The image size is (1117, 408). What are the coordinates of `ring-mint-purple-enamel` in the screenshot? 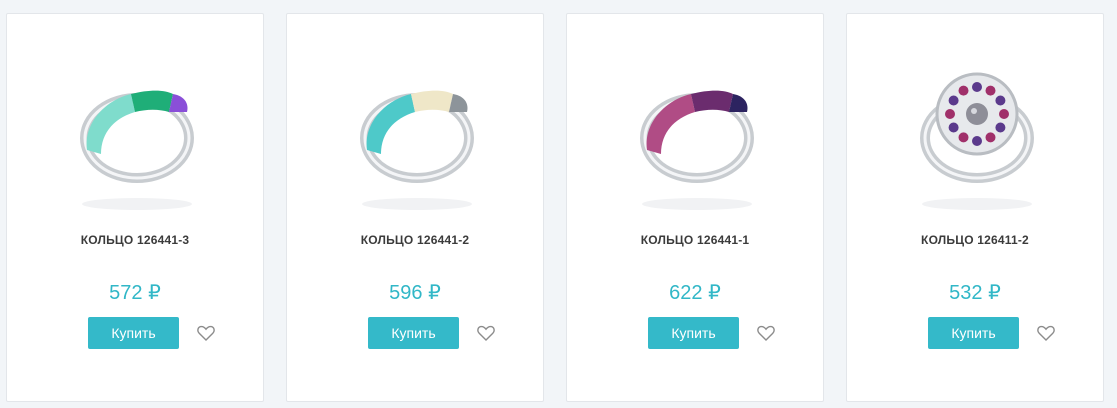 It's located at (137, 134).